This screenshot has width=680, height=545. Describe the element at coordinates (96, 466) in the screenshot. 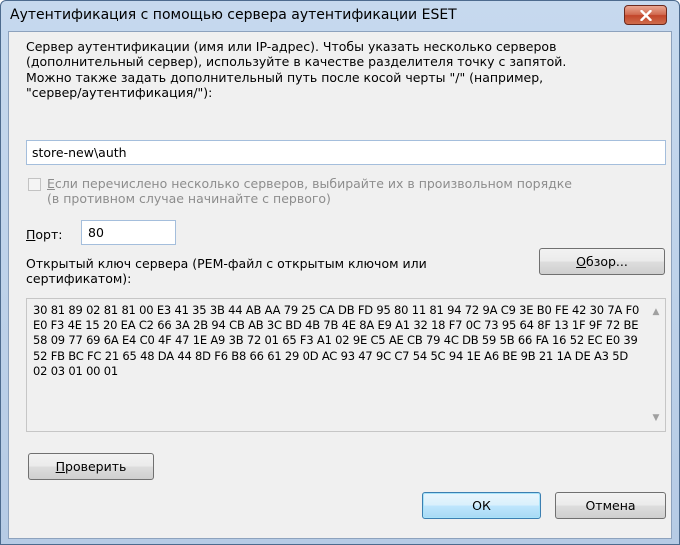

I see `verify-label: роверить` at that location.